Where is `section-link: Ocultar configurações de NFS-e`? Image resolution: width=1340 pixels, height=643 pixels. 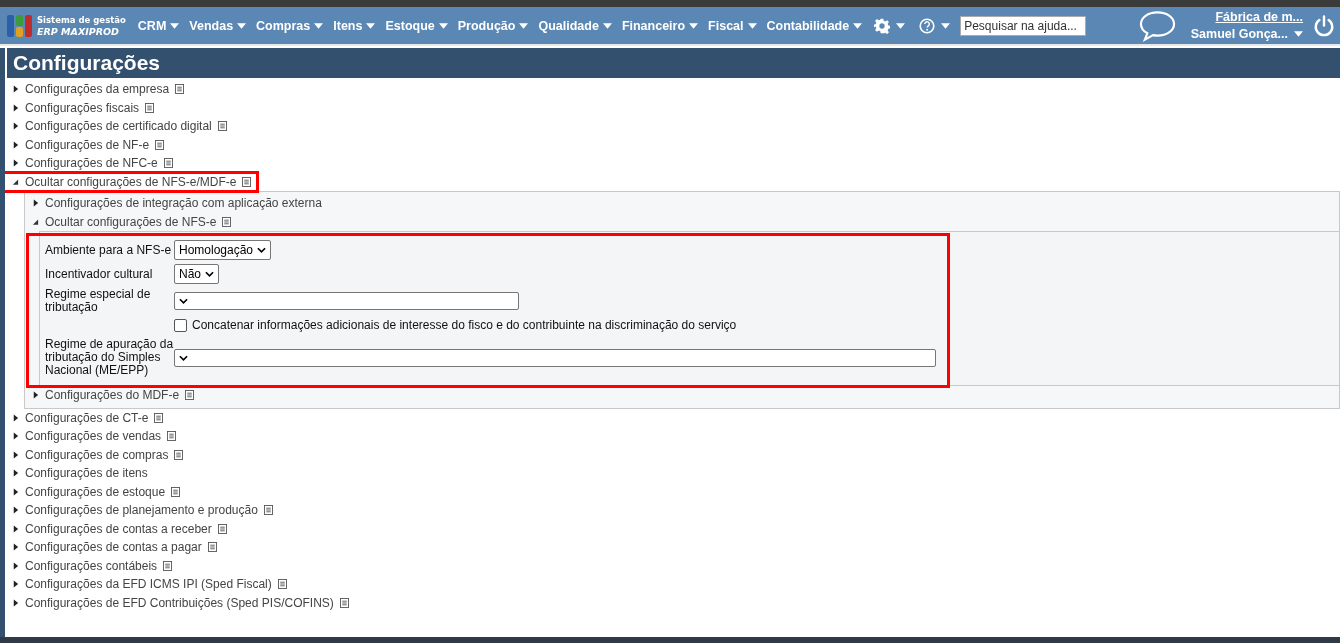 section-link: Ocultar configurações de NFS-e is located at coordinates (131, 221).